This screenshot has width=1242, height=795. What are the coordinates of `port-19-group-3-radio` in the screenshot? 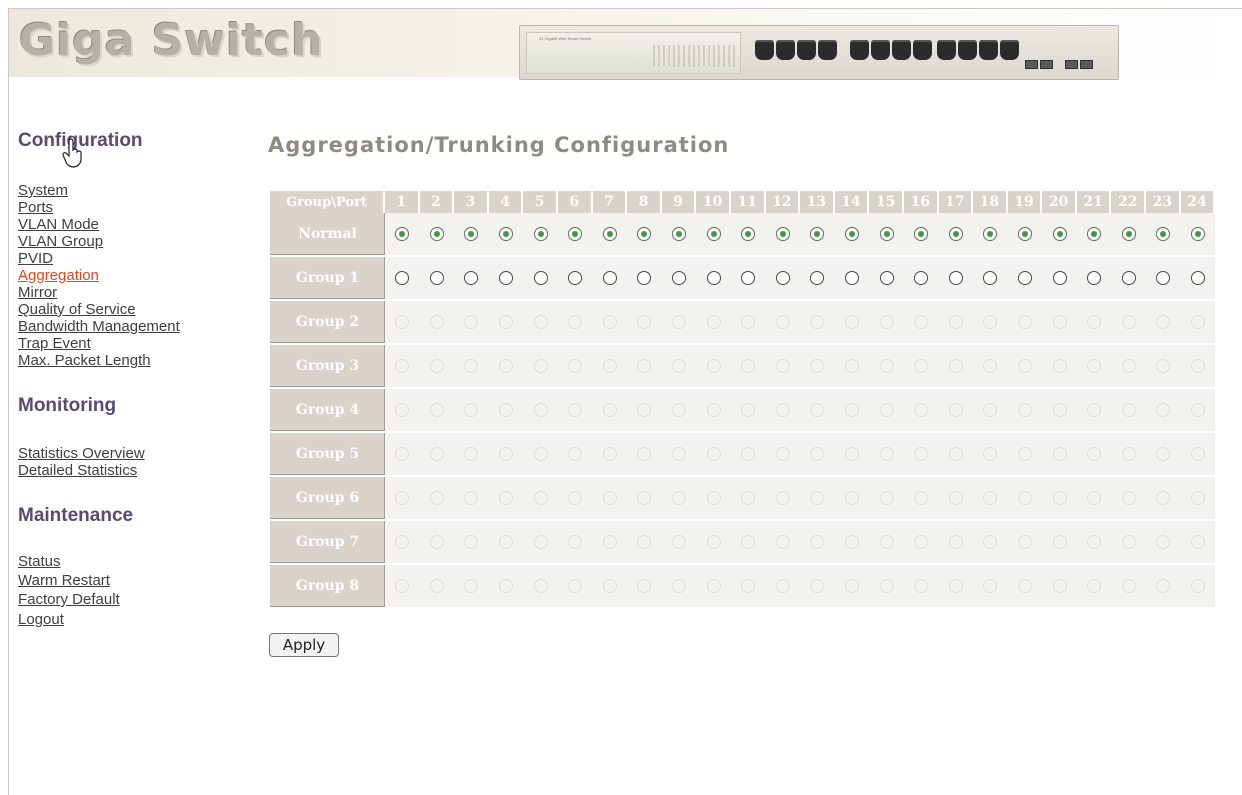 It's located at (1024, 365).